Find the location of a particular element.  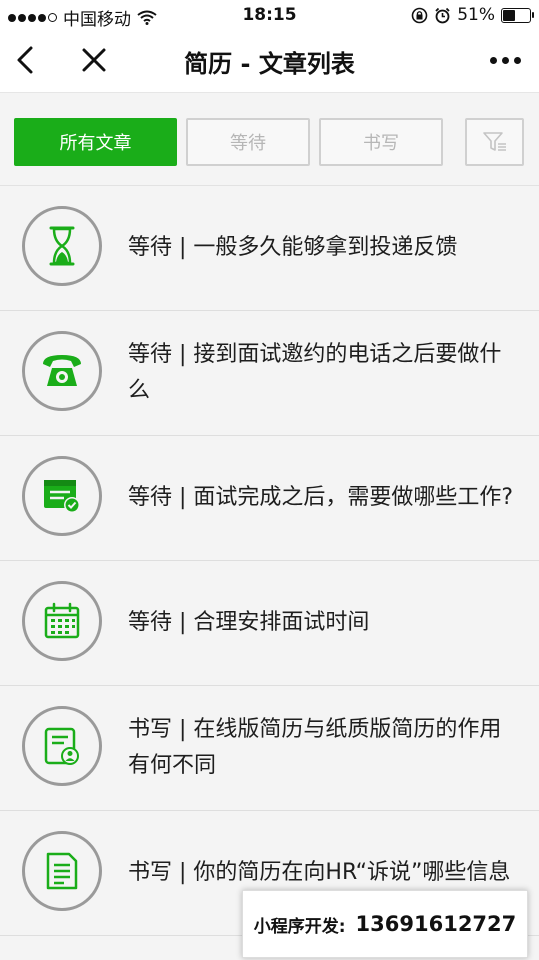

resume-icon is located at coordinates (61, 746).